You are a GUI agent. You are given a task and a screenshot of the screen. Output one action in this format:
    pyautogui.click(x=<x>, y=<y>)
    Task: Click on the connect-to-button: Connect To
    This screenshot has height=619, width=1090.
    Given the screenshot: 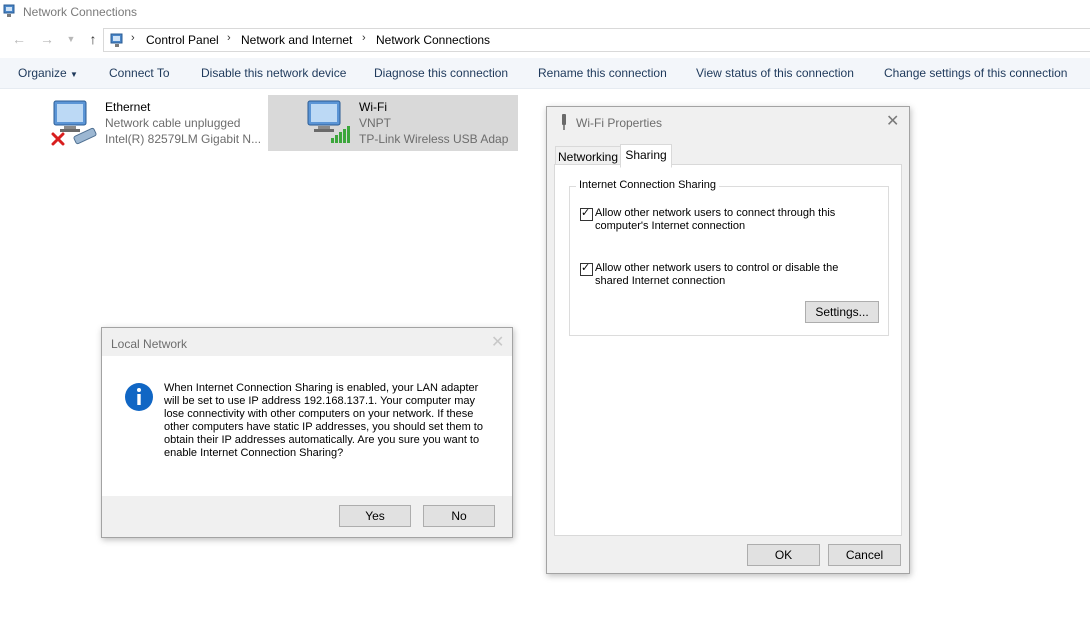 What is the action you would take?
    pyautogui.click(x=139, y=73)
    